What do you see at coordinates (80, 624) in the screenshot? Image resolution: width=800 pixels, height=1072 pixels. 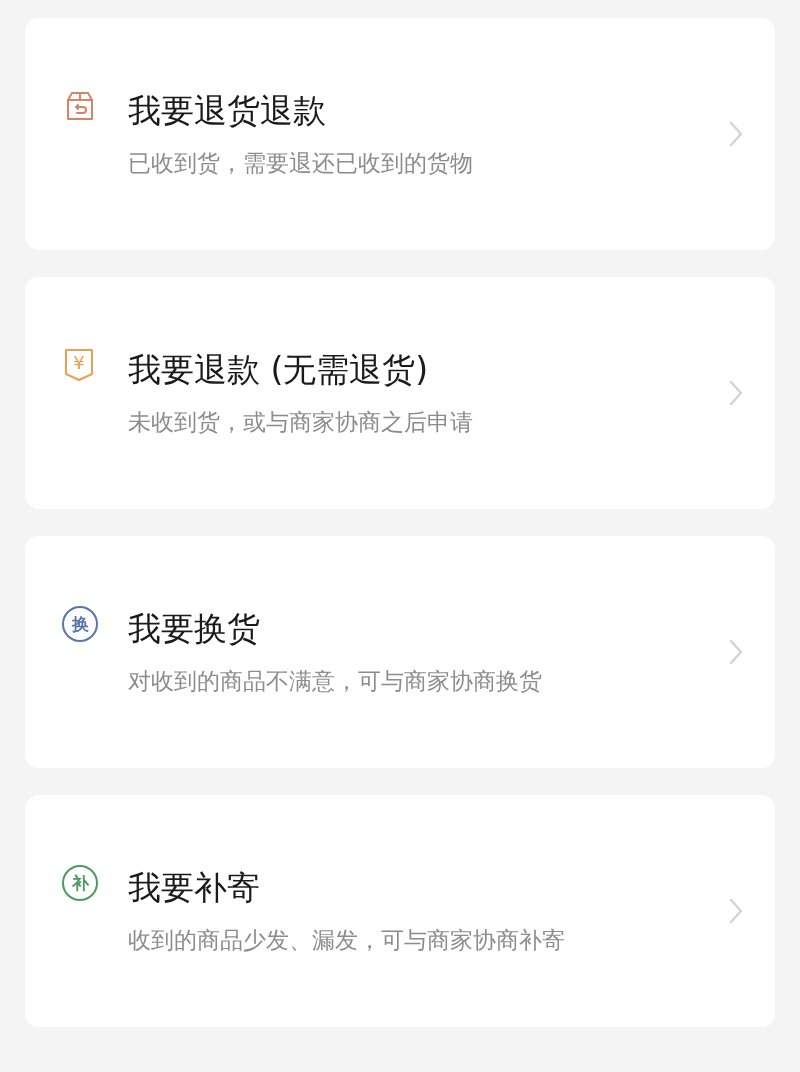 I see `circle-badge-icon: 换` at bounding box center [80, 624].